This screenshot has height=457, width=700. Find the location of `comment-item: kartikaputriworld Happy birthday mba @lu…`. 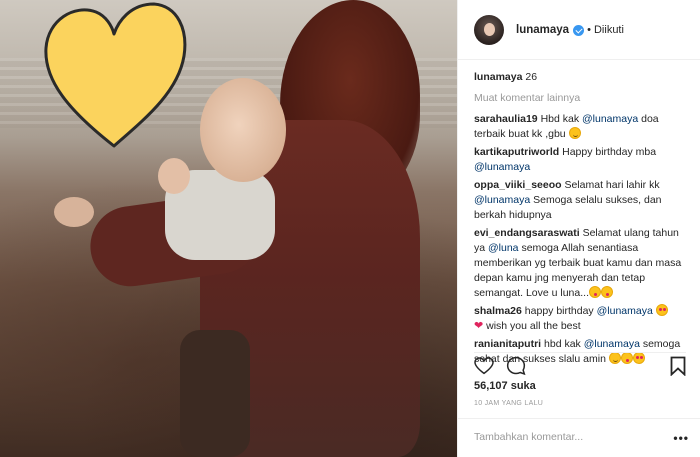

comment-item: kartikaputriworld Happy birthday mba @lu… is located at coordinates (579, 160).